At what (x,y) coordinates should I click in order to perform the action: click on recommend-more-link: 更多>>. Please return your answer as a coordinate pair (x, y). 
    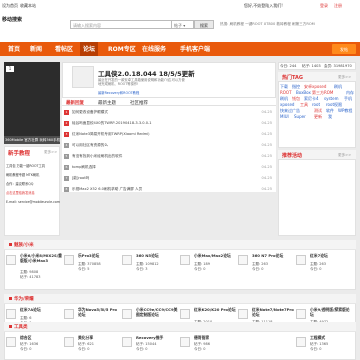
    Looking at the image, I should click on (344, 155).